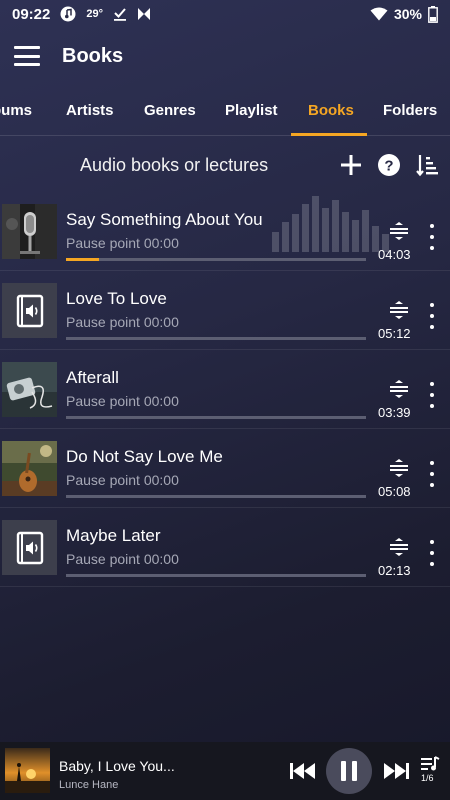  What do you see at coordinates (303, 771) in the screenshot?
I see `skip-previous-icon` at bounding box center [303, 771].